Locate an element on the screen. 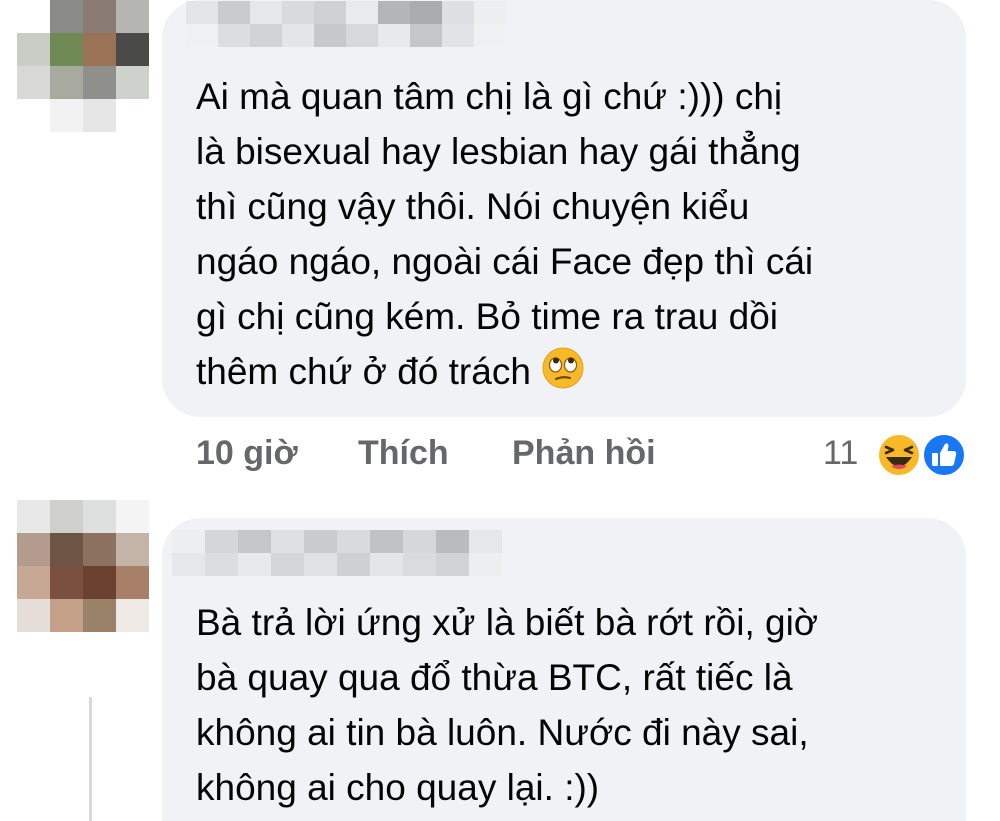  face-with-rolling-eyes-icon is located at coordinates (563, 375).